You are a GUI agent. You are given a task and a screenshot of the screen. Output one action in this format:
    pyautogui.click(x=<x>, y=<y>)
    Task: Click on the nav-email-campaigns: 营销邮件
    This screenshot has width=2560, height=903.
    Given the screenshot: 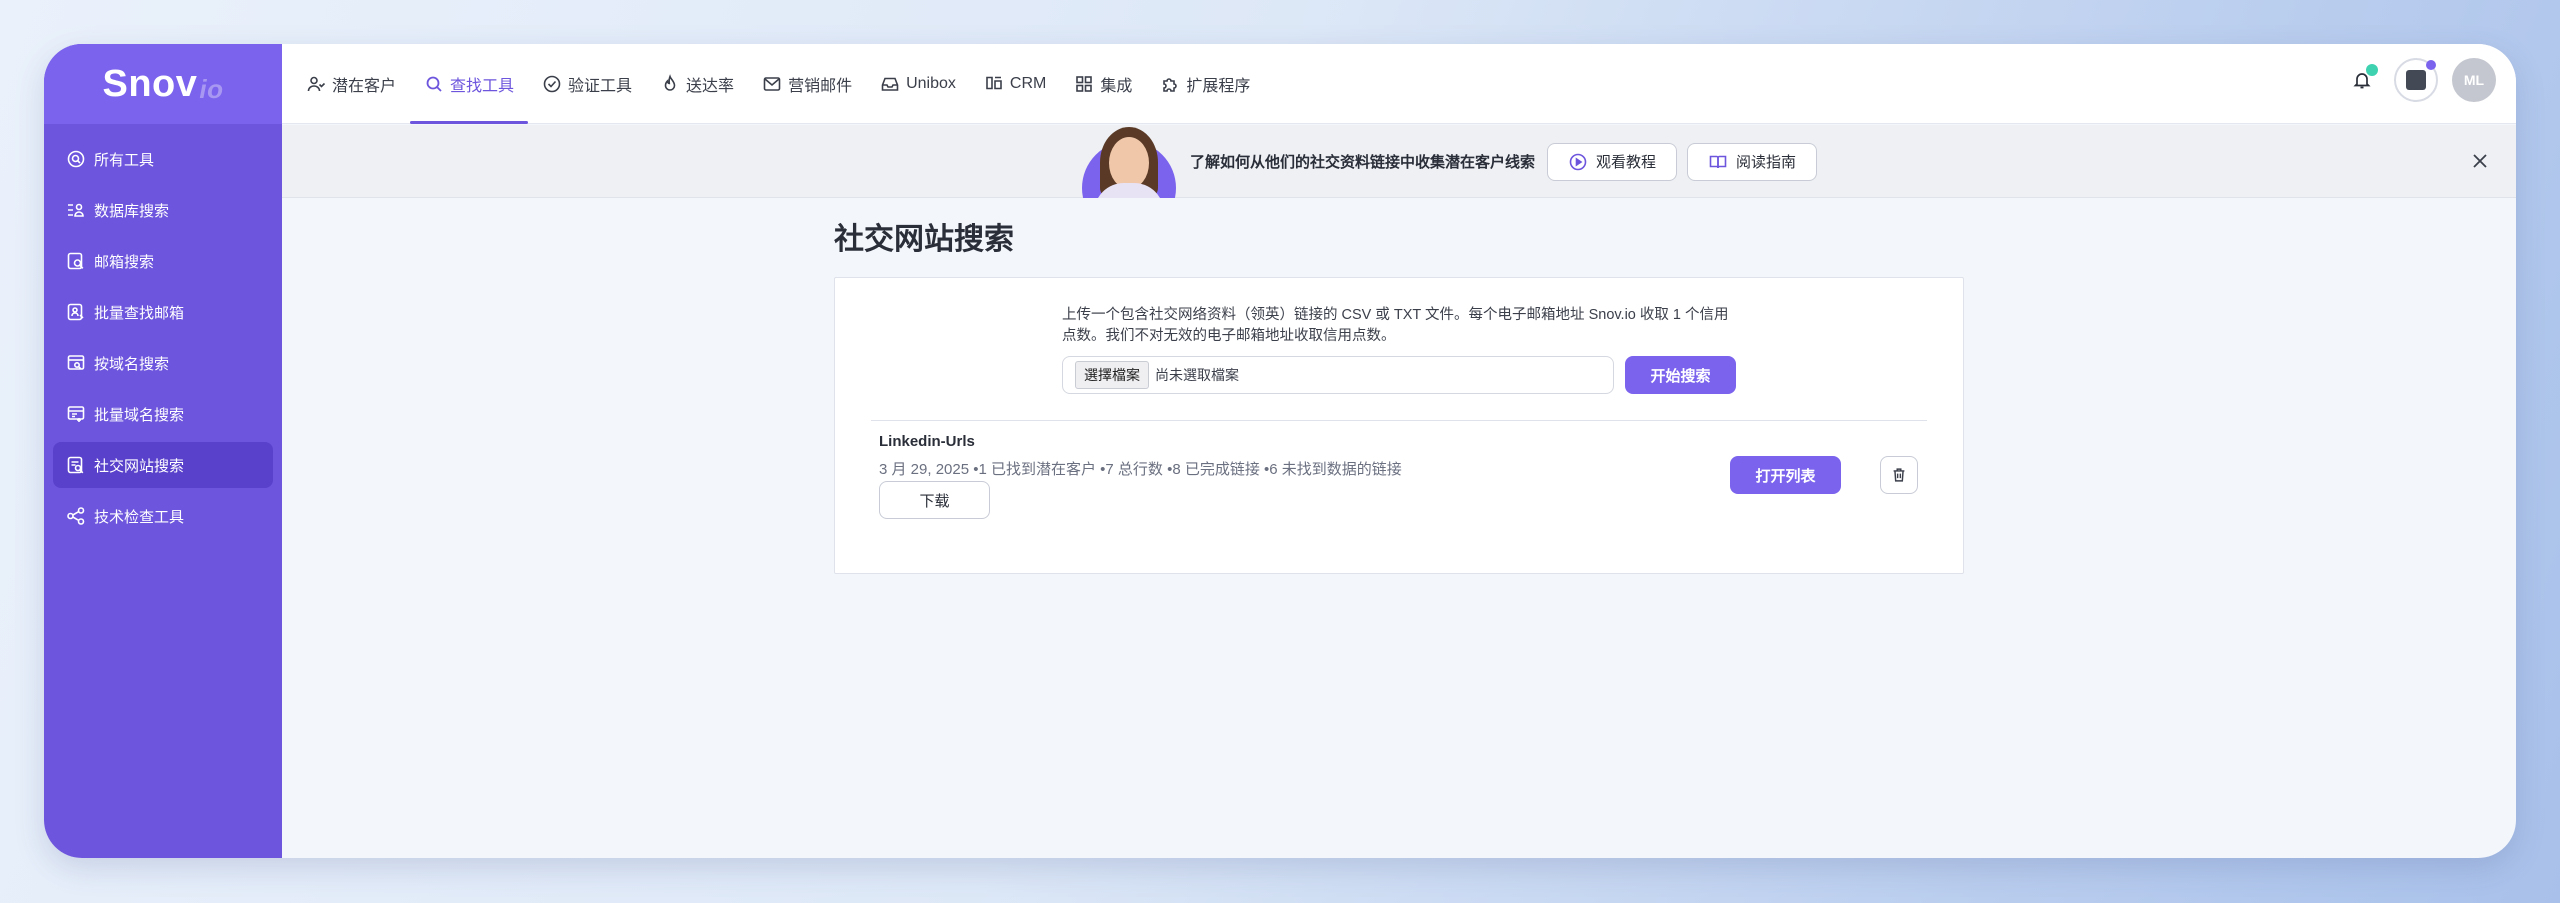 What is the action you would take?
    pyautogui.click(x=807, y=84)
    